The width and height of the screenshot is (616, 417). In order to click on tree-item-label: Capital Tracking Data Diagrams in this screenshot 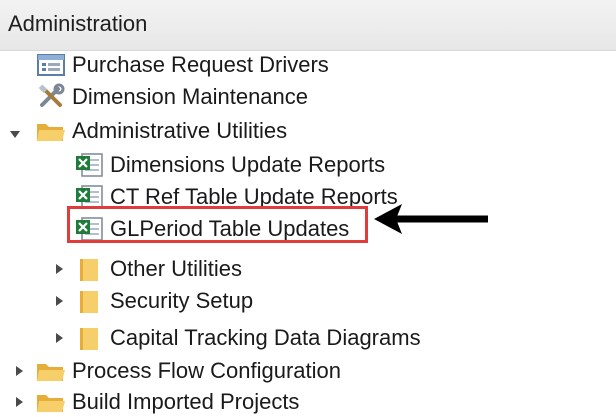, I will do `click(265, 337)`.